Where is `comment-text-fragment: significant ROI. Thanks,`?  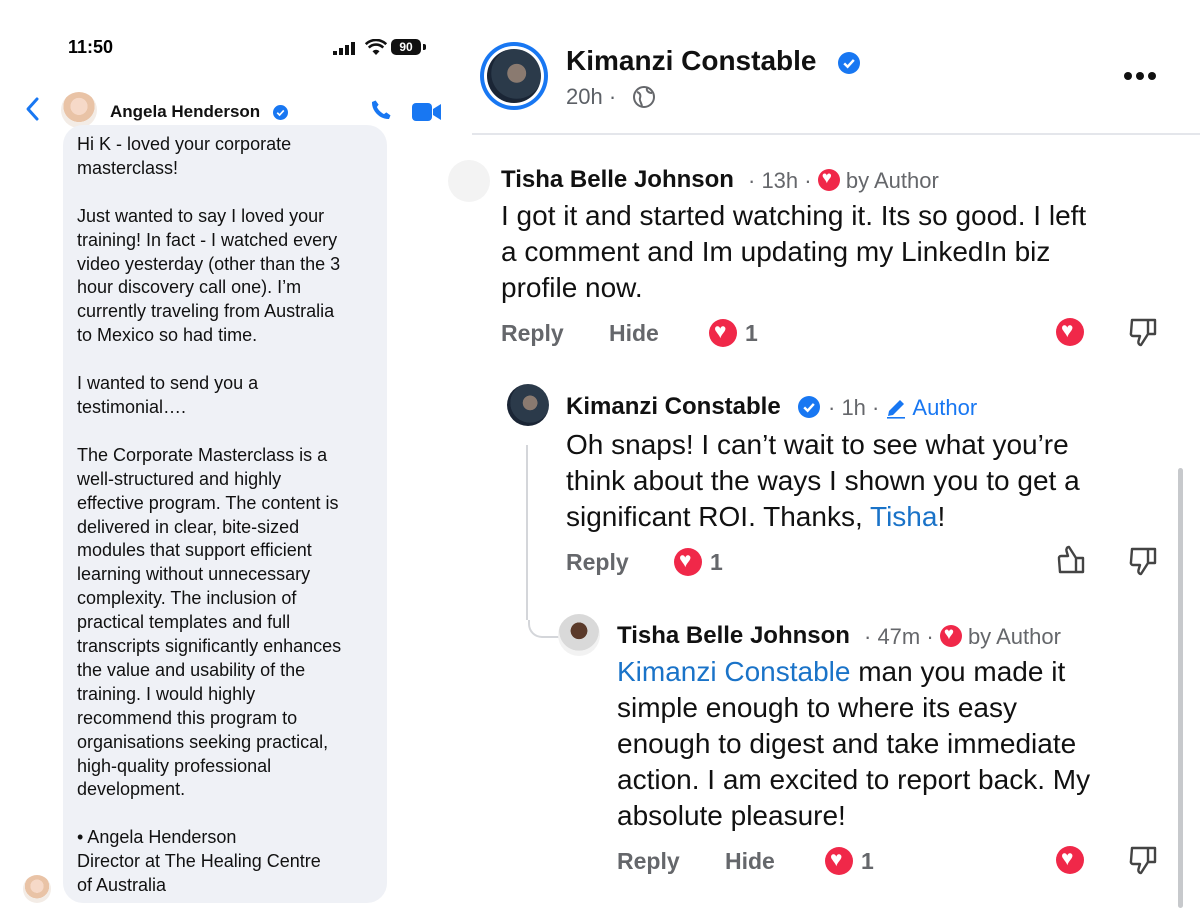
comment-text-fragment: significant ROI. Thanks, is located at coordinates (718, 516).